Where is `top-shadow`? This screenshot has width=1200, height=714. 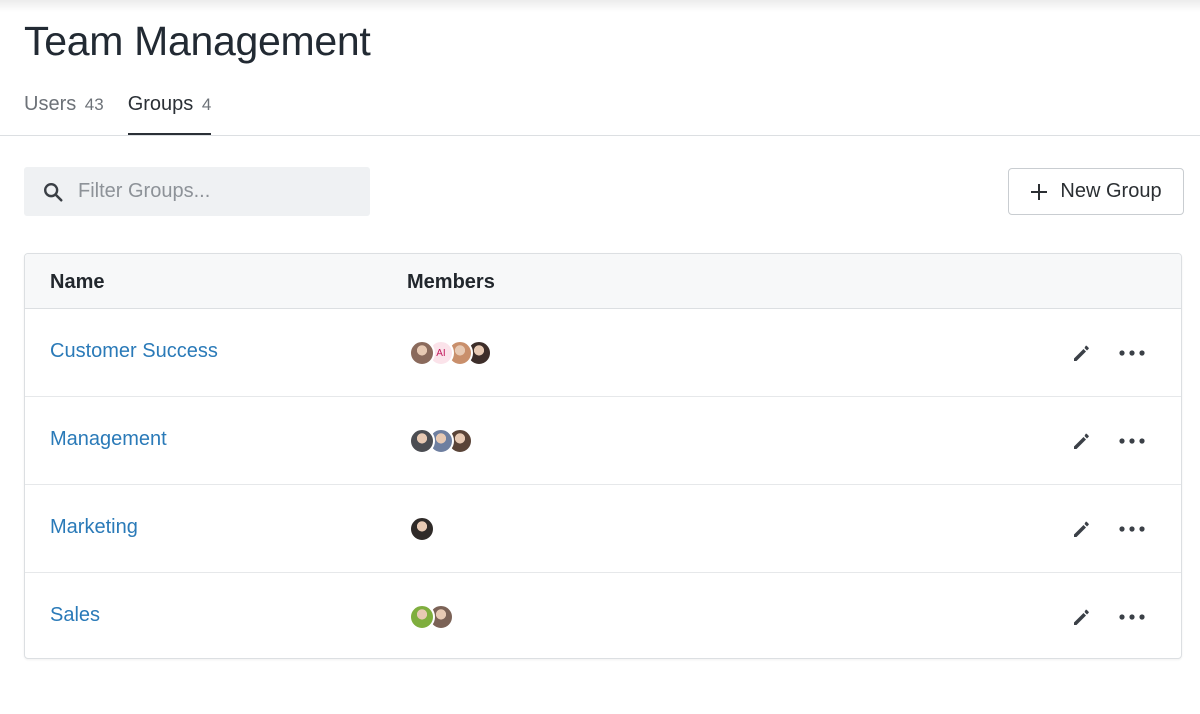
top-shadow is located at coordinates (600, 6).